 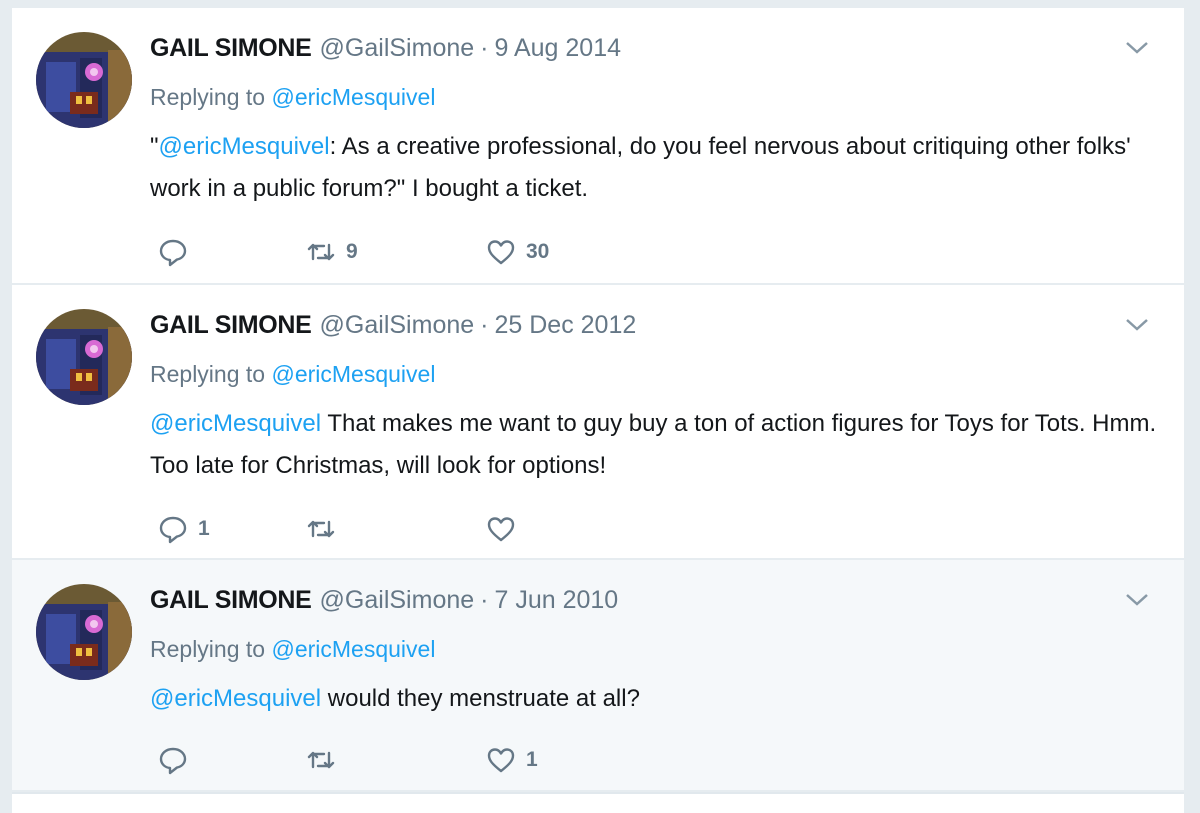 What do you see at coordinates (538, 251) in the screenshot?
I see `like-count: 30` at bounding box center [538, 251].